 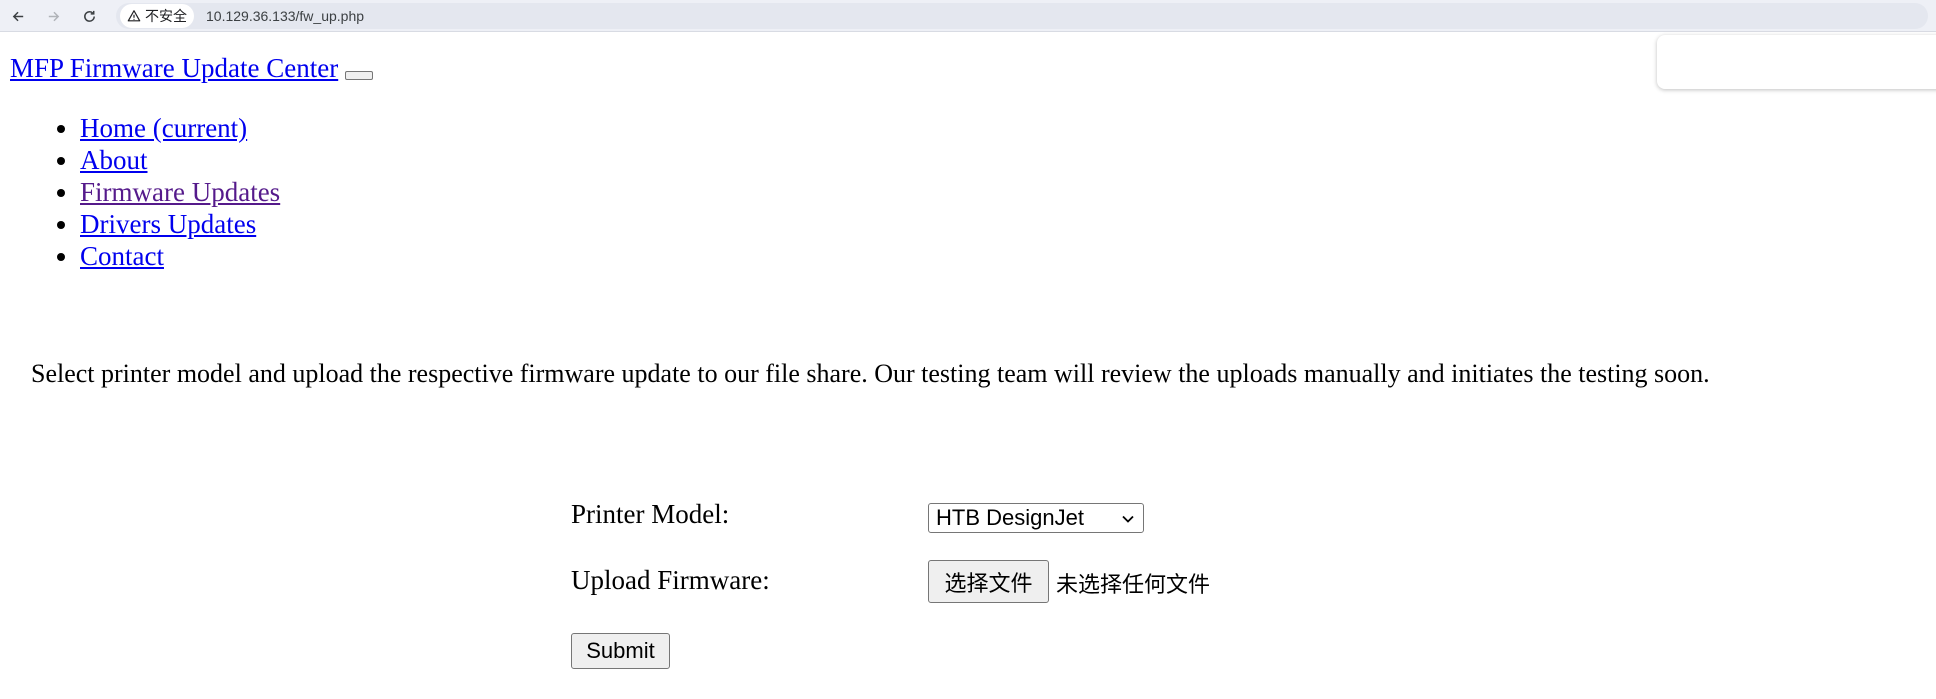 What do you see at coordinates (1022, 16) in the screenshot?
I see `address-bar: 不安全 10.129.36.133/fw_up.php` at bounding box center [1022, 16].